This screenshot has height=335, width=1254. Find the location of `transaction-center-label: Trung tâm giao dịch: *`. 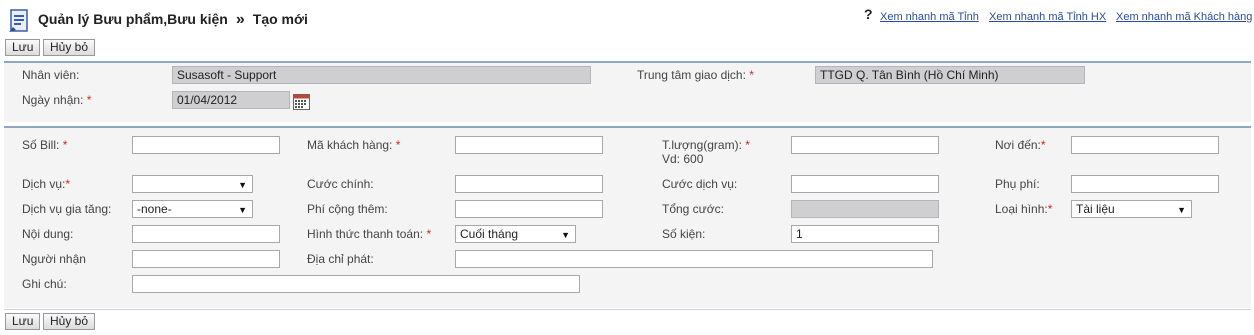

transaction-center-label: Trung tâm giao dịch: * is located at coordinates (695, 75).